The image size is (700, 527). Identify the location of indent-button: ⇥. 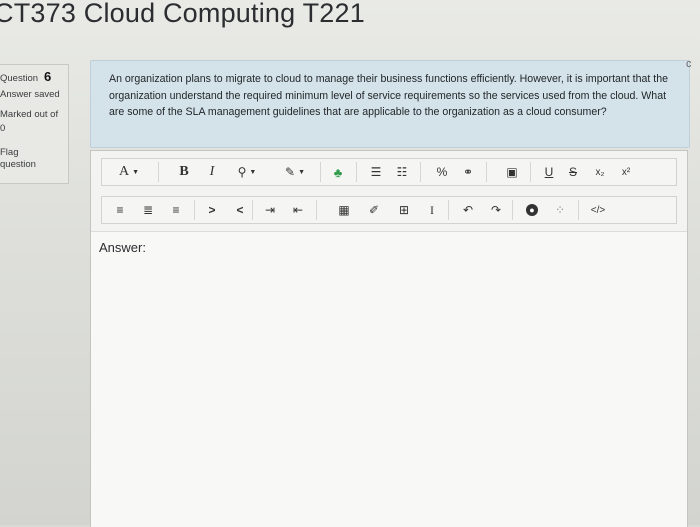
(270, 210).